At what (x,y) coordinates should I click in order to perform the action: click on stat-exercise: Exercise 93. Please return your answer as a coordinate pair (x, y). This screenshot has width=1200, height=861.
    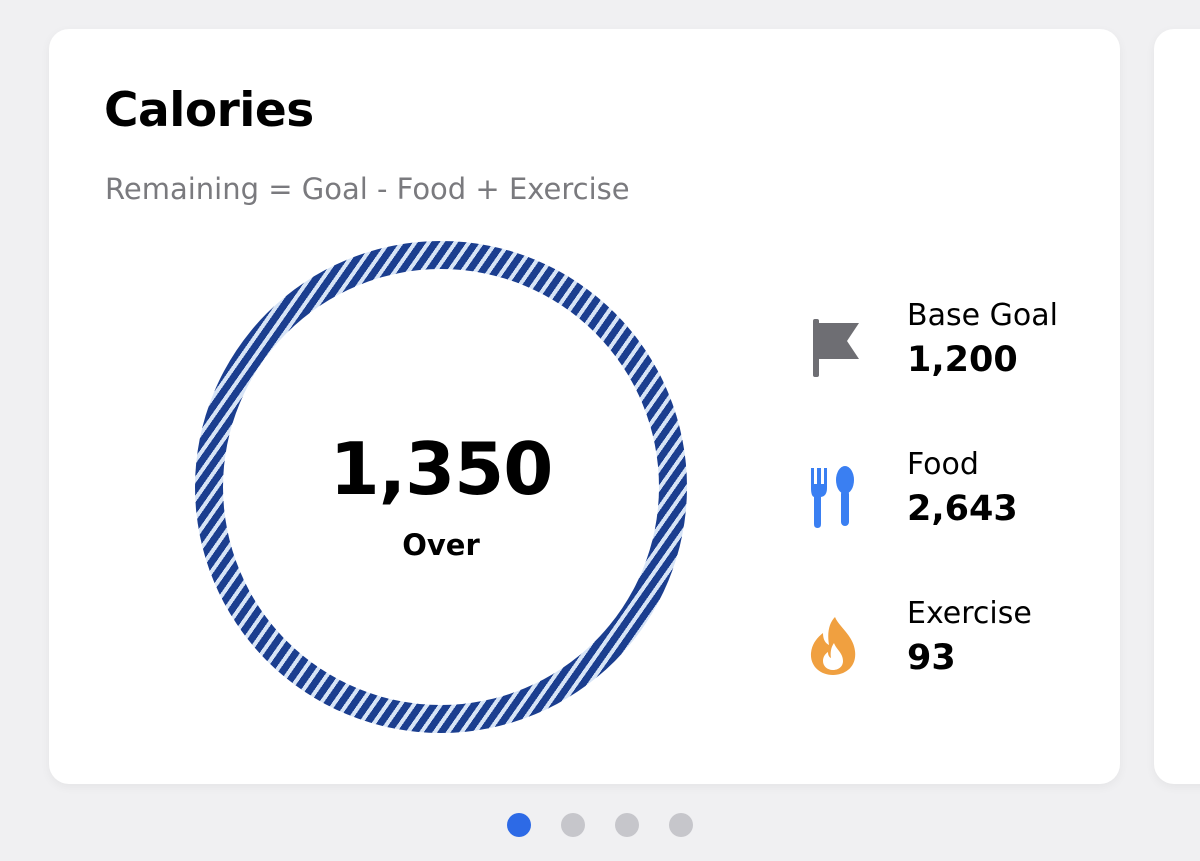
    Looking at the image, I should click on (949, 644).